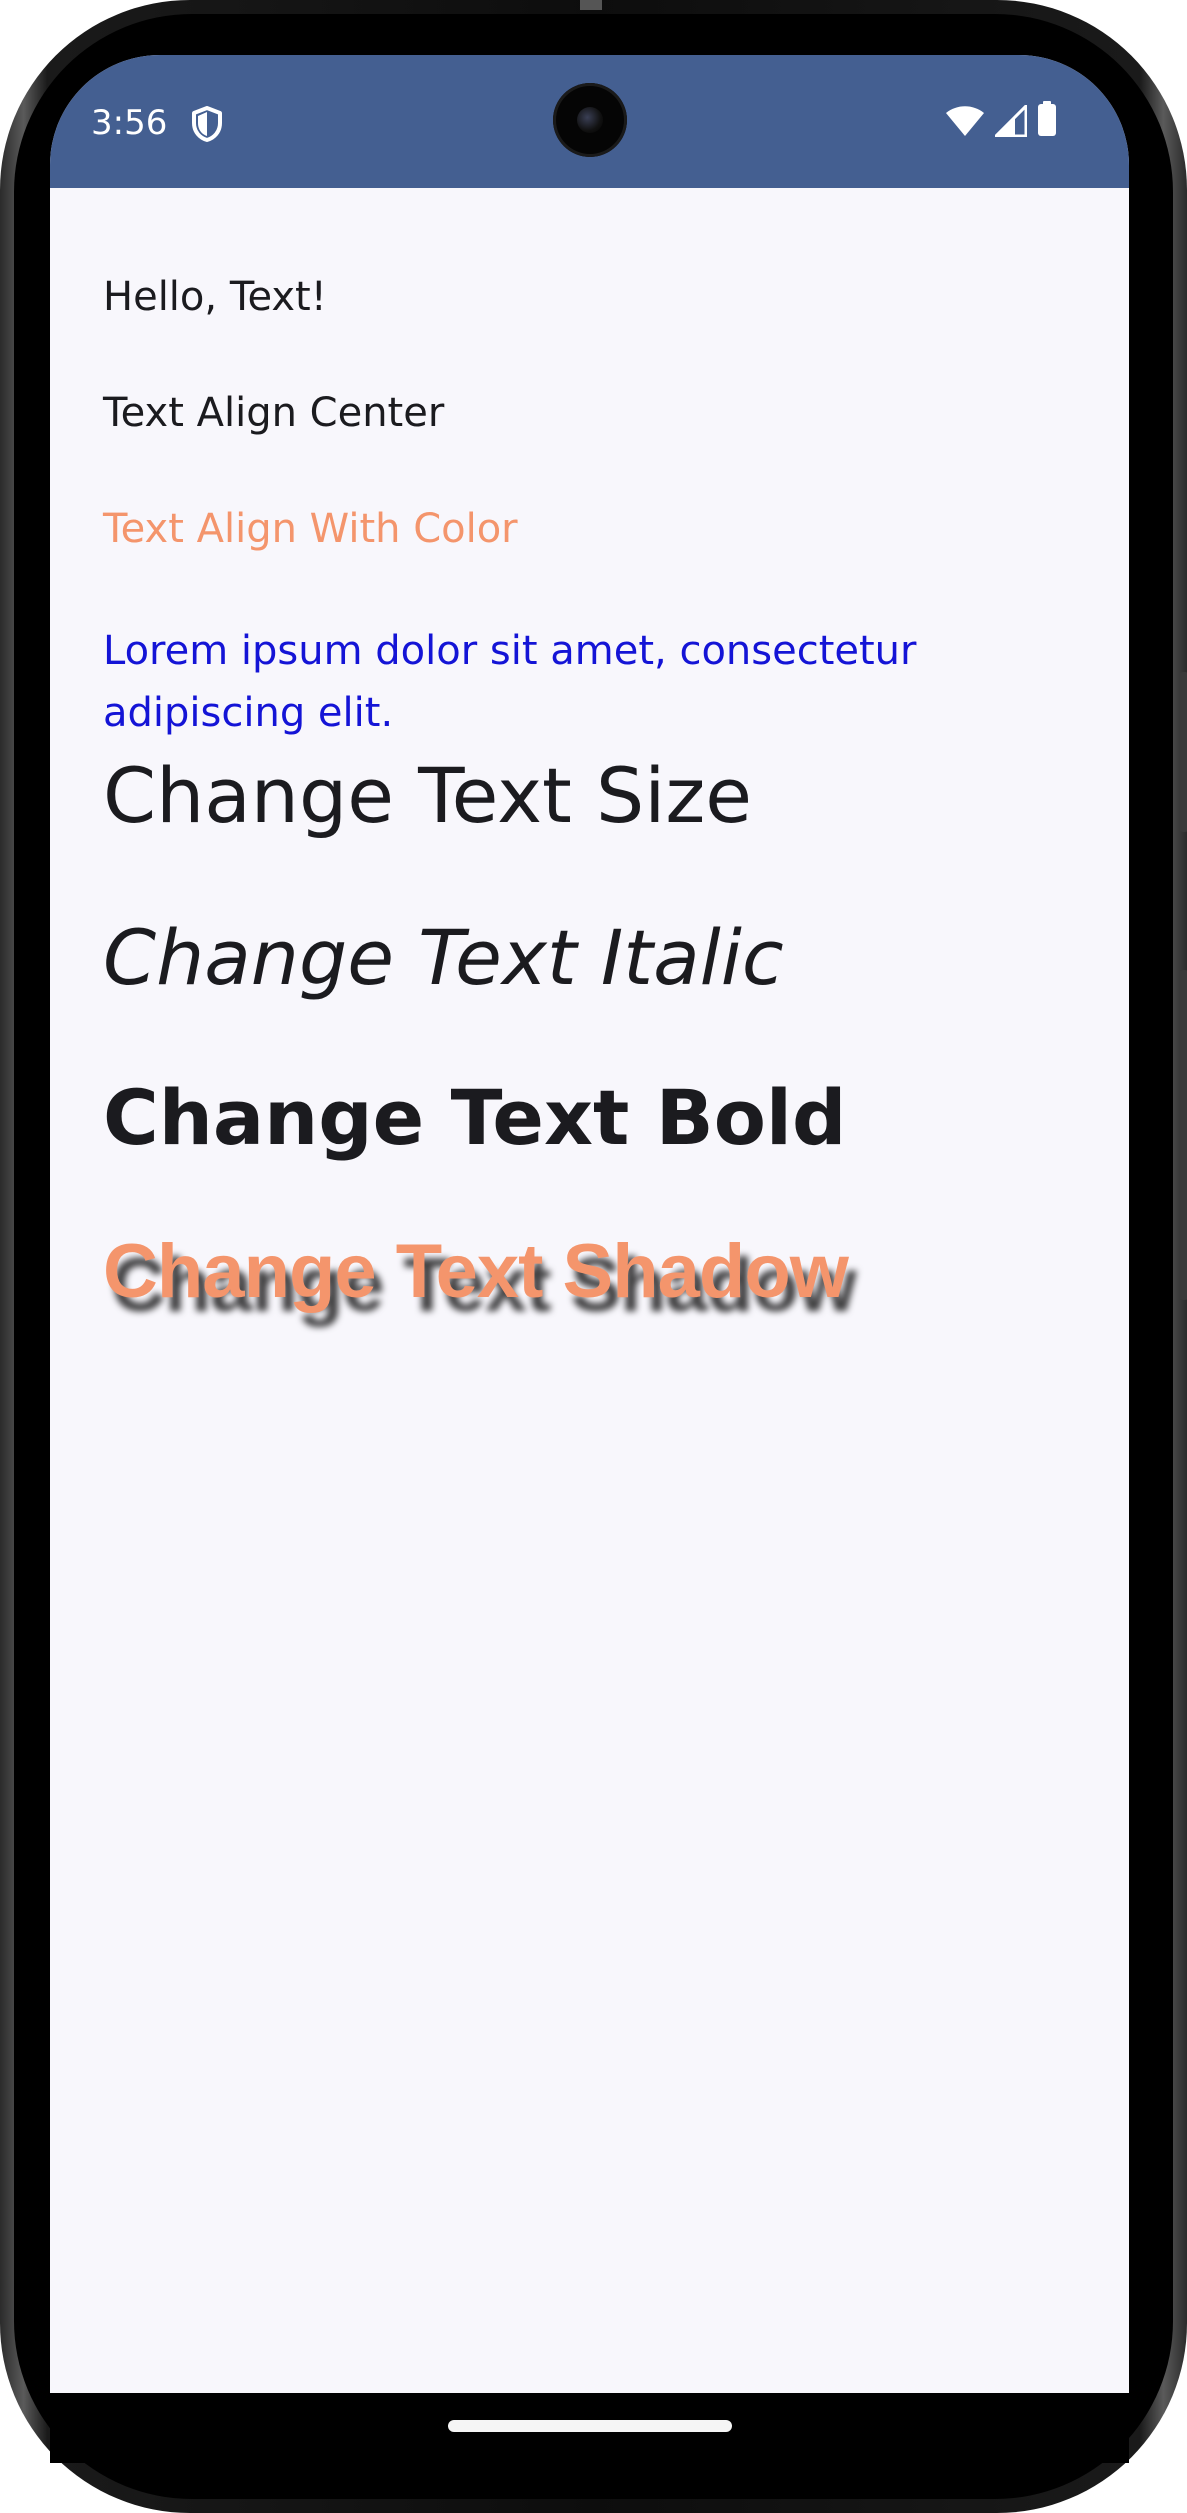  Describe the element at coordinates (590, 2426) in the screenshot. I see `home-indicator` at that location.